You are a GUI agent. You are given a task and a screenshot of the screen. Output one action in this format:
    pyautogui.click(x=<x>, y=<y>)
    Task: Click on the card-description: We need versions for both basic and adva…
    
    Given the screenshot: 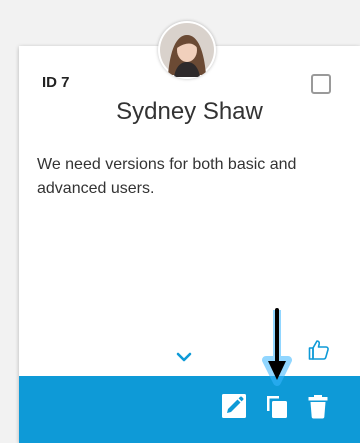 What is the action you would take?
    pyautogui.click(x=167, y=176)
    